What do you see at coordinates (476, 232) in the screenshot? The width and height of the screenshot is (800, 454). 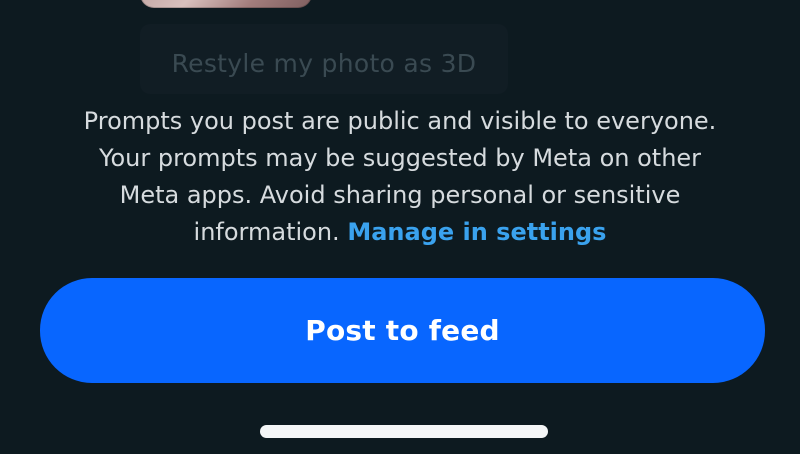 I see `manage-in-settings-link: Manage in settings` at bounding box center [476, 232].